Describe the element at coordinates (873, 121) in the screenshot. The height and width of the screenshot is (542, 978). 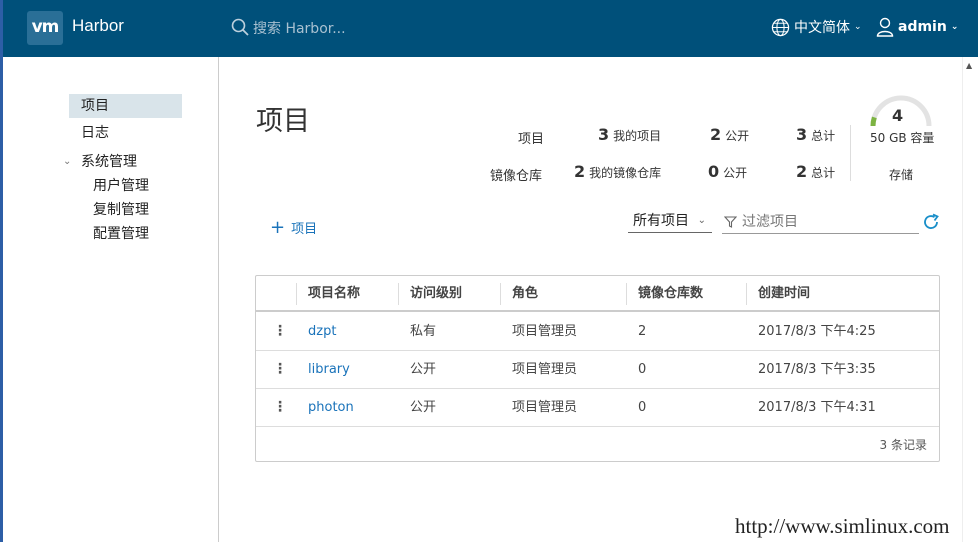
I see `storage-gauge-fill` at that location.